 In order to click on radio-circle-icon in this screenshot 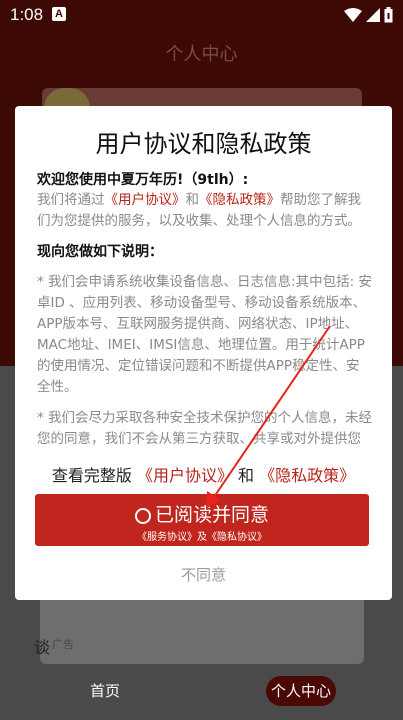, I will do `click(142, 515)`.